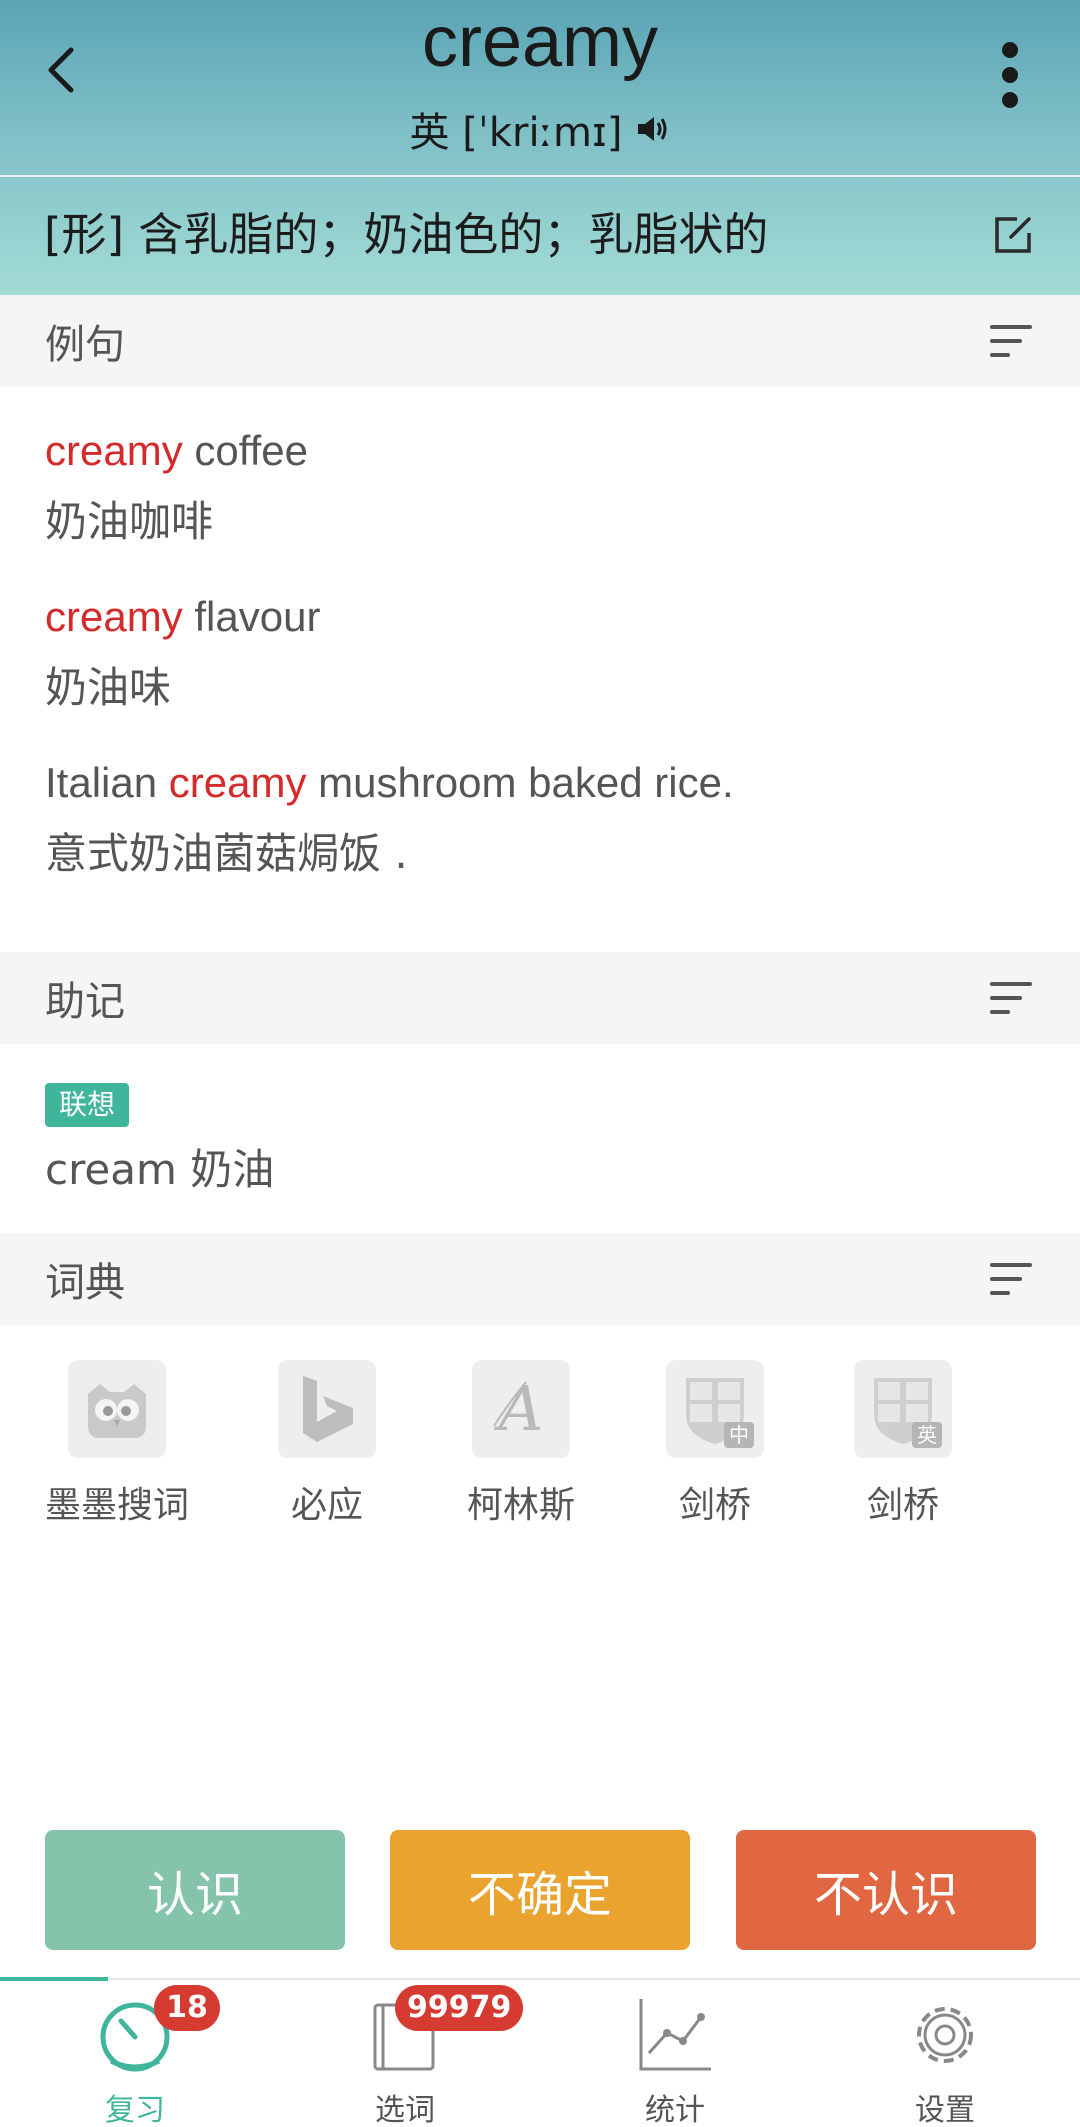  Describe the element at coordinates (540, 1890) in the screenshot. I see `unsure-button: 不确定` at that location.